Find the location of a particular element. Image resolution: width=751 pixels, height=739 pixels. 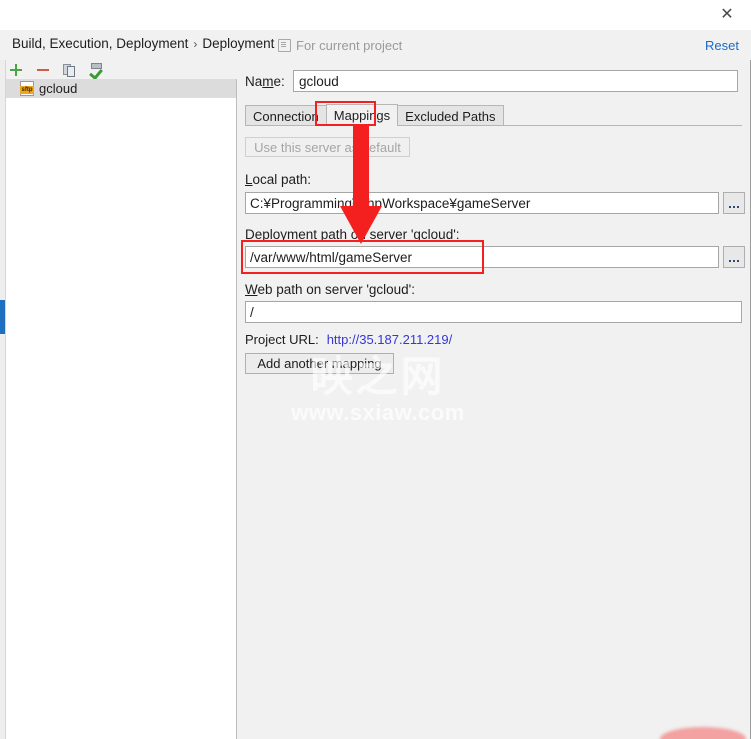

breadcrumb-leaf: Deployment is located at coordinates (238, 43).